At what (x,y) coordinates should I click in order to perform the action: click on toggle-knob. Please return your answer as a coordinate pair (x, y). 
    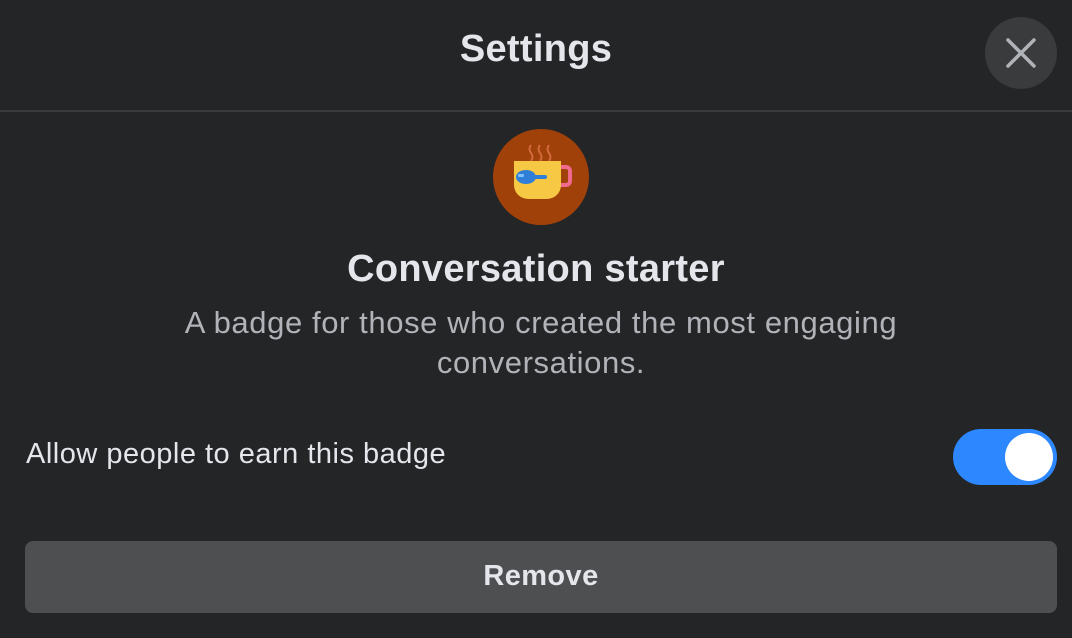
    Looking at the image, I should click on (1029, 457).